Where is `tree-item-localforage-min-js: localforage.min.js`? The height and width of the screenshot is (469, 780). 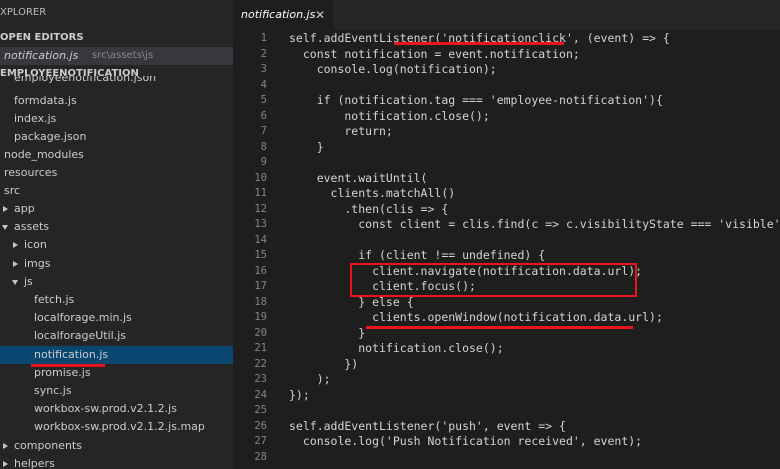
tree-item-localforage-min-js: localforage.min.js is located at coordinates (116, 318).